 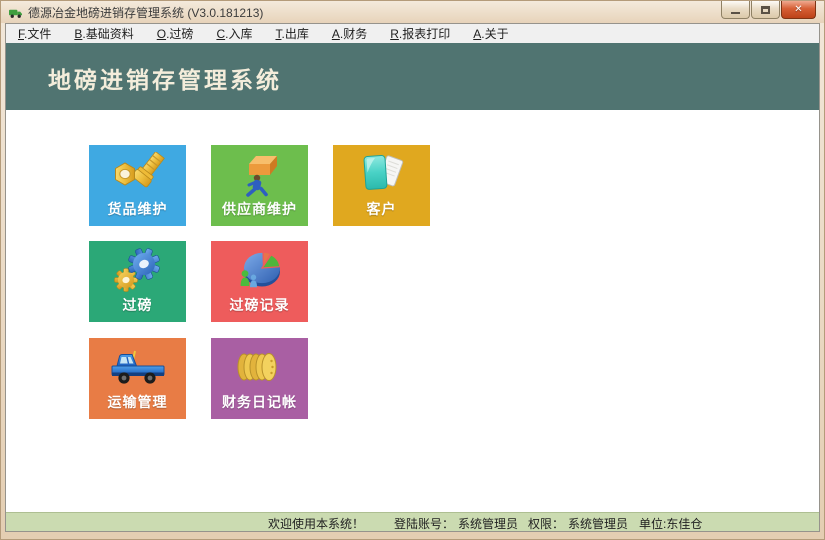 I want to click on close-button: ✕, so click(x=798, y=10).